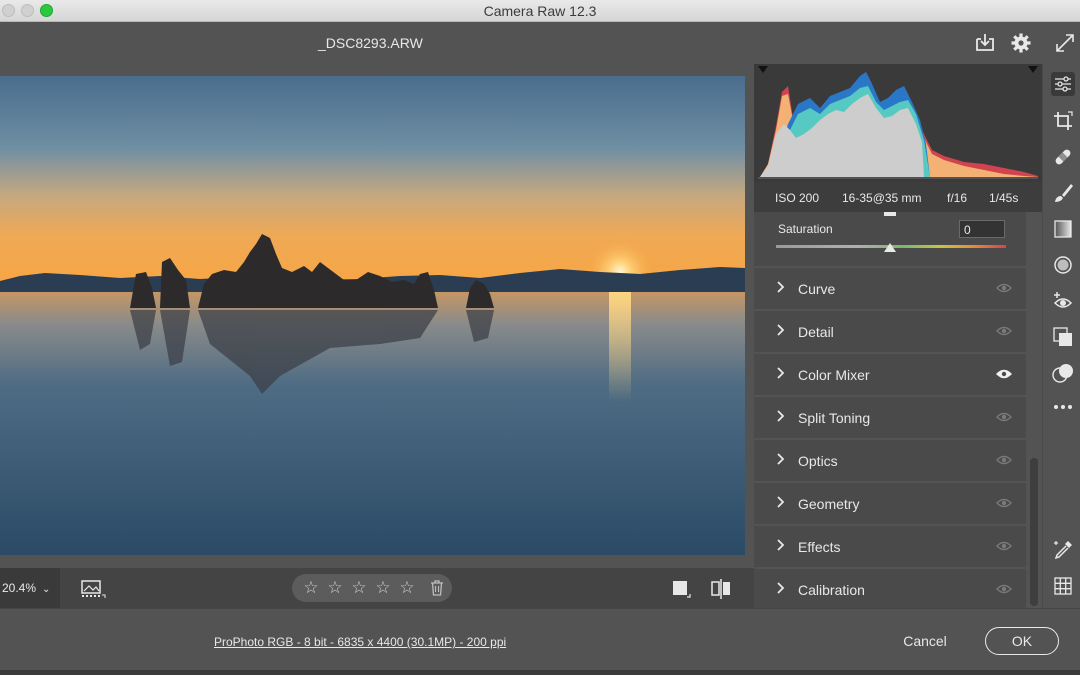  What do you see at coordinates (816, 332) in the screenshot?
I see `section-label: Detail` at bounding box center [816, 332].